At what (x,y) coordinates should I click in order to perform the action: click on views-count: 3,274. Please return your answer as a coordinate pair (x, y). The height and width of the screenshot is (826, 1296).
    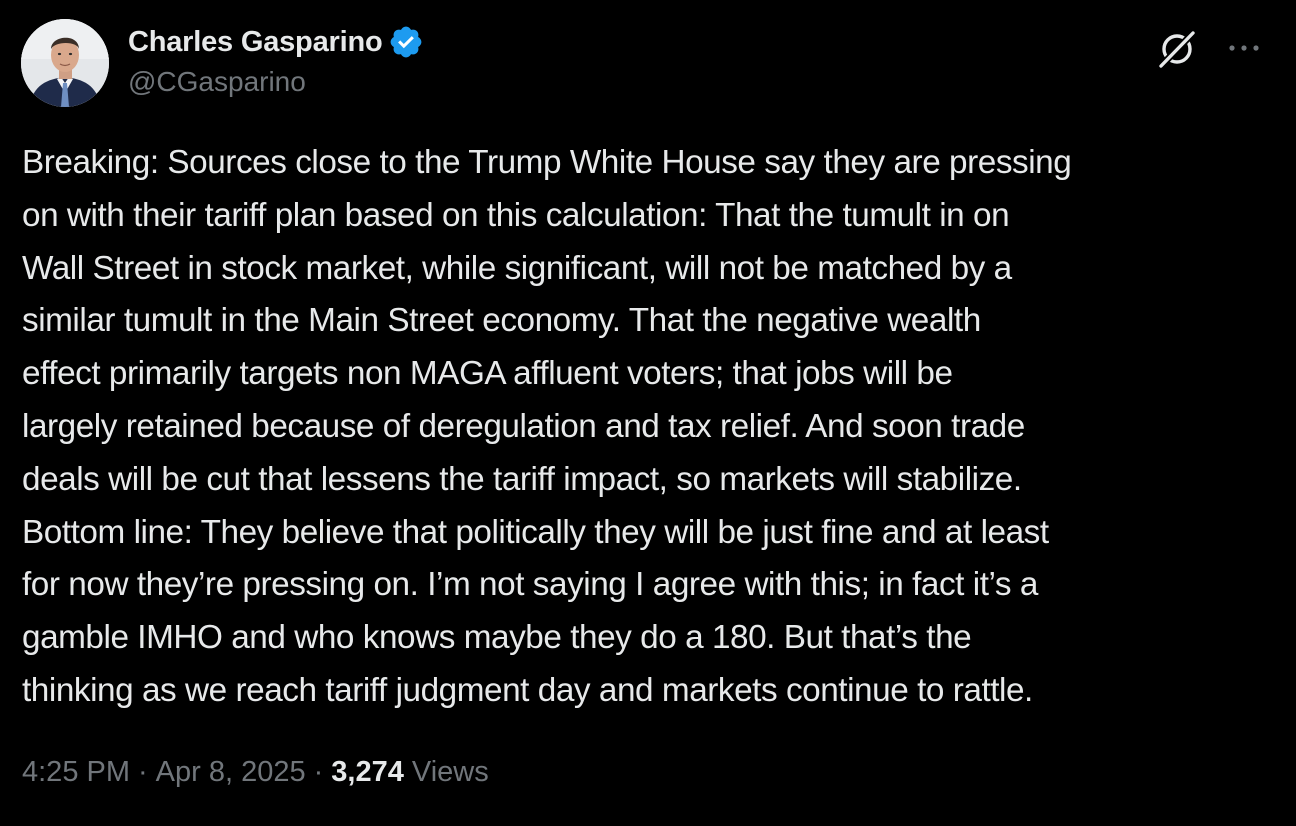
    Looking at the image, I should click on (367, 772).